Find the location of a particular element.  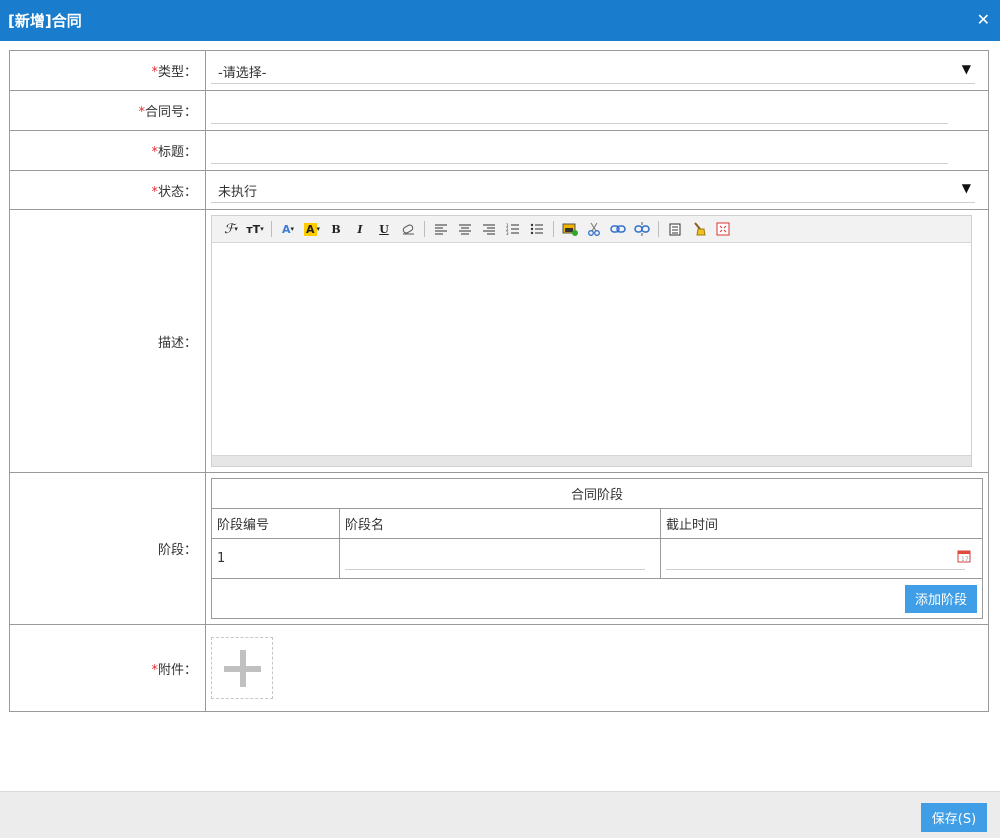

link-icon is located at coordinates (618, 229).